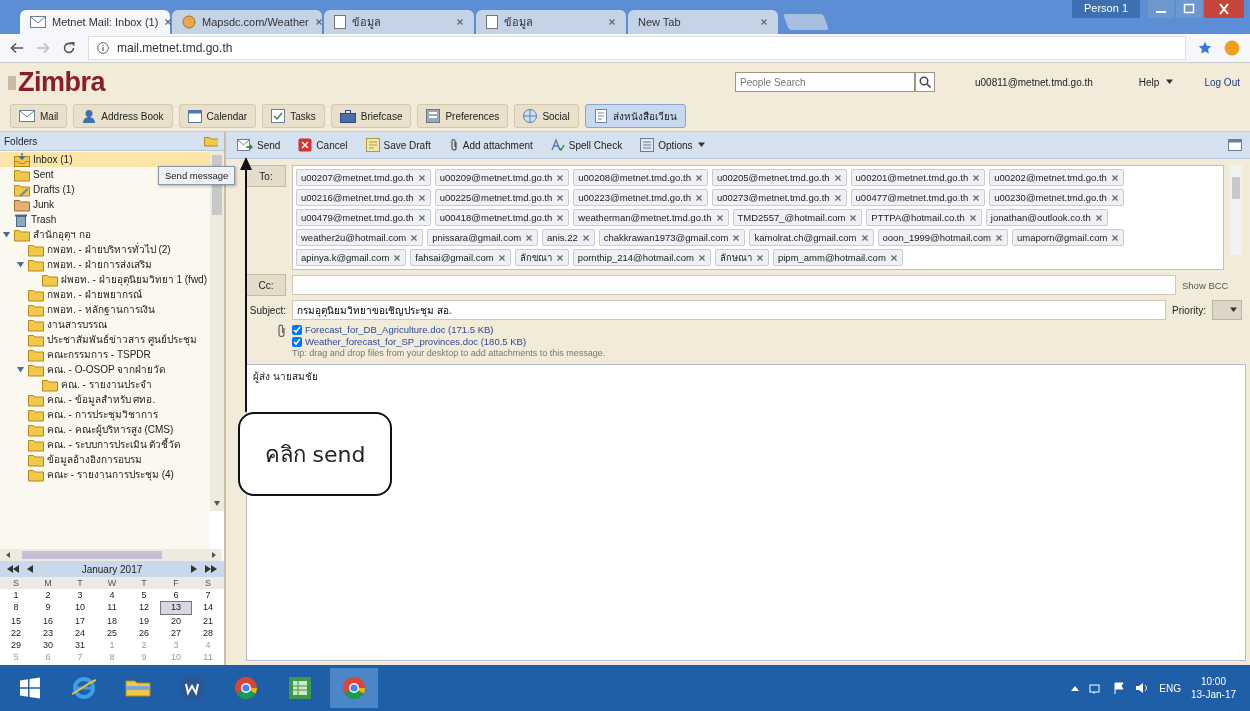 This screenshot has width=1250, height=711. What do you see at coordinates (176, 608) in the screenshot?
I see `calendar-day: 13` at bounding box center [176, 608].